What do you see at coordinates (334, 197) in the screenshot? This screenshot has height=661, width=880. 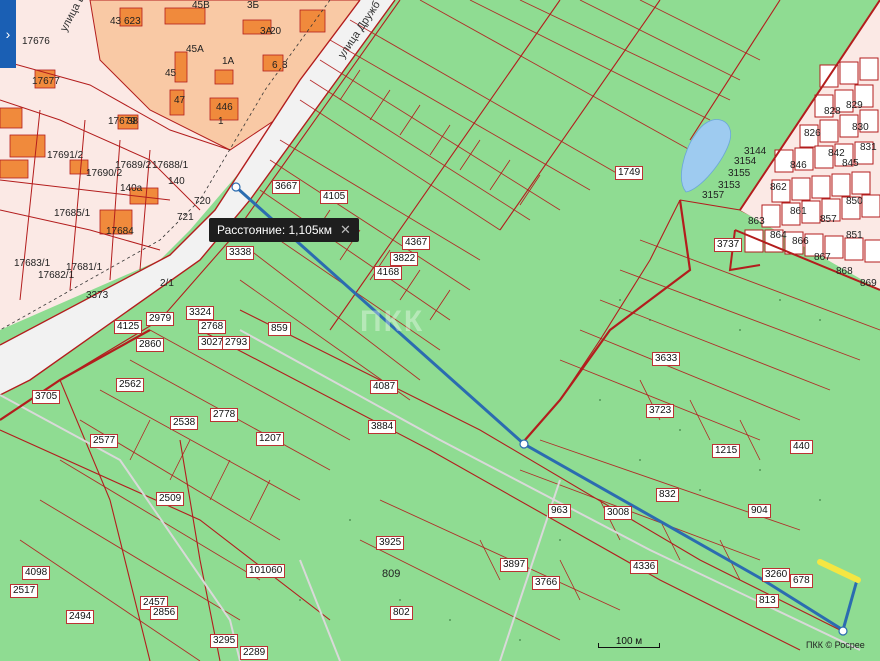 I see `parcel-label: 4105` at bounding box center [334, 197].